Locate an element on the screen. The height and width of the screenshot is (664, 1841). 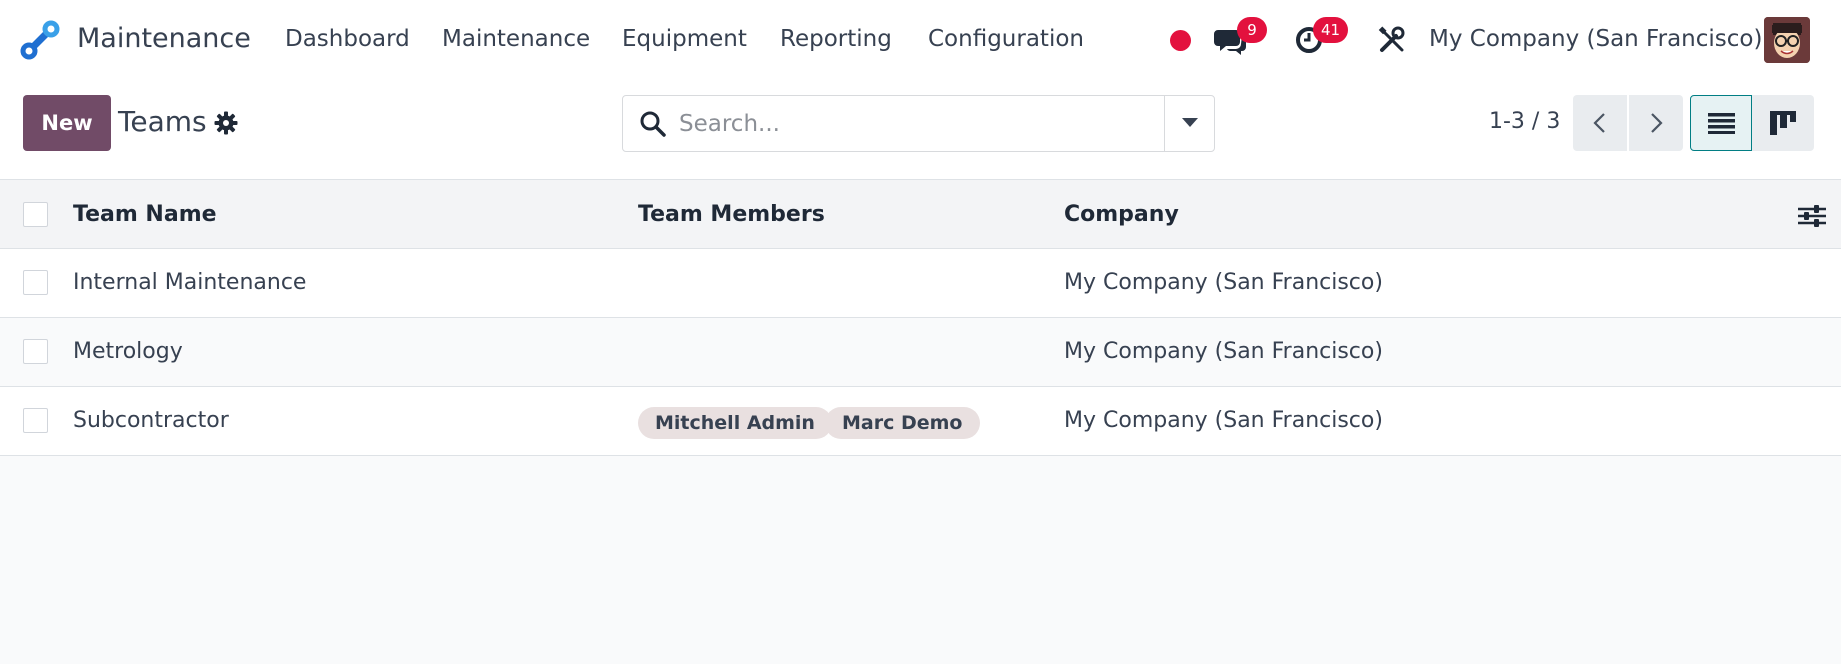
kanban-view-icon is located at coordinates (1783, 123).